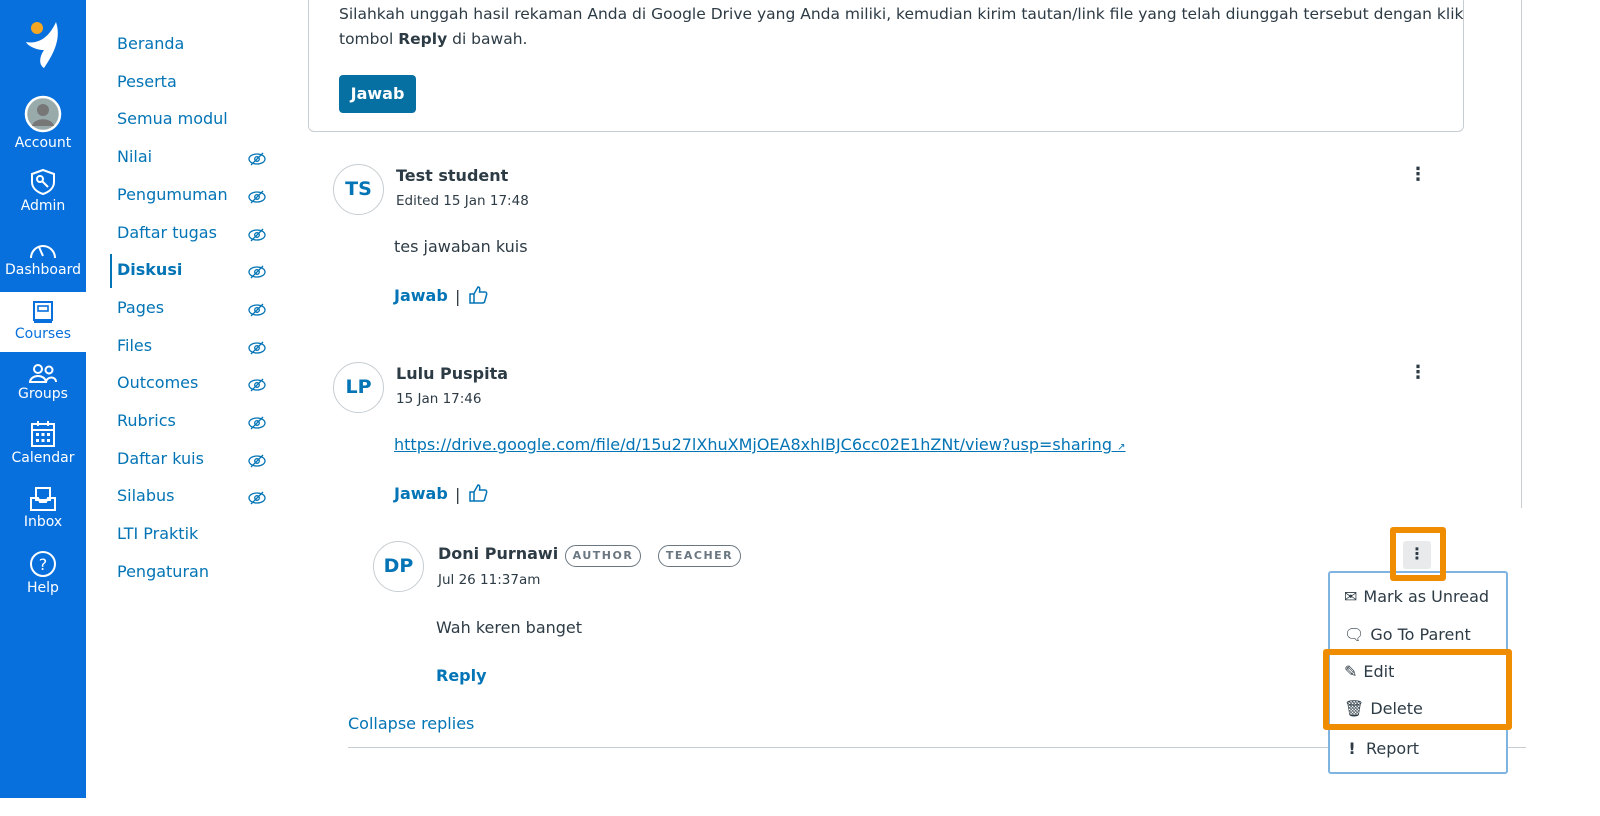  What do you see at coordinates (157, 382) in the screenshot?
I see `course-nav-item: Outcomes` at bounding box center [157, 382].